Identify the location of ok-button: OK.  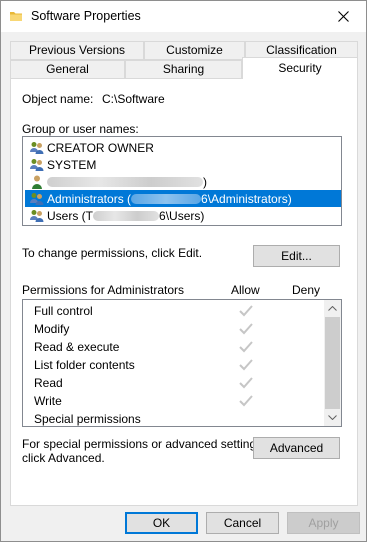
(161, 523).